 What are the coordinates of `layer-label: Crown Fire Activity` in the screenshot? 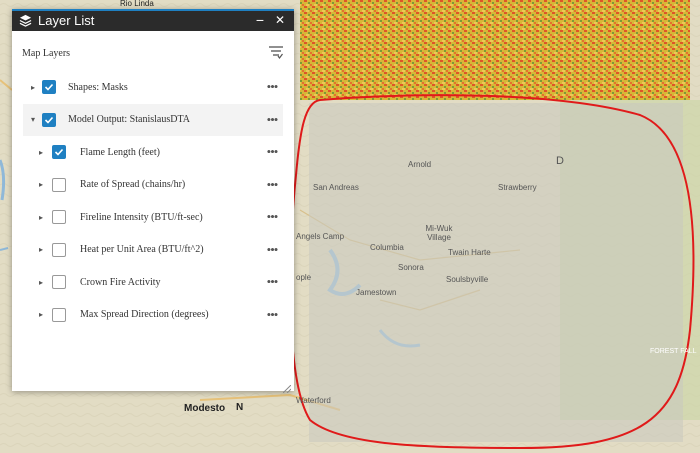 It's located at (120, 282).